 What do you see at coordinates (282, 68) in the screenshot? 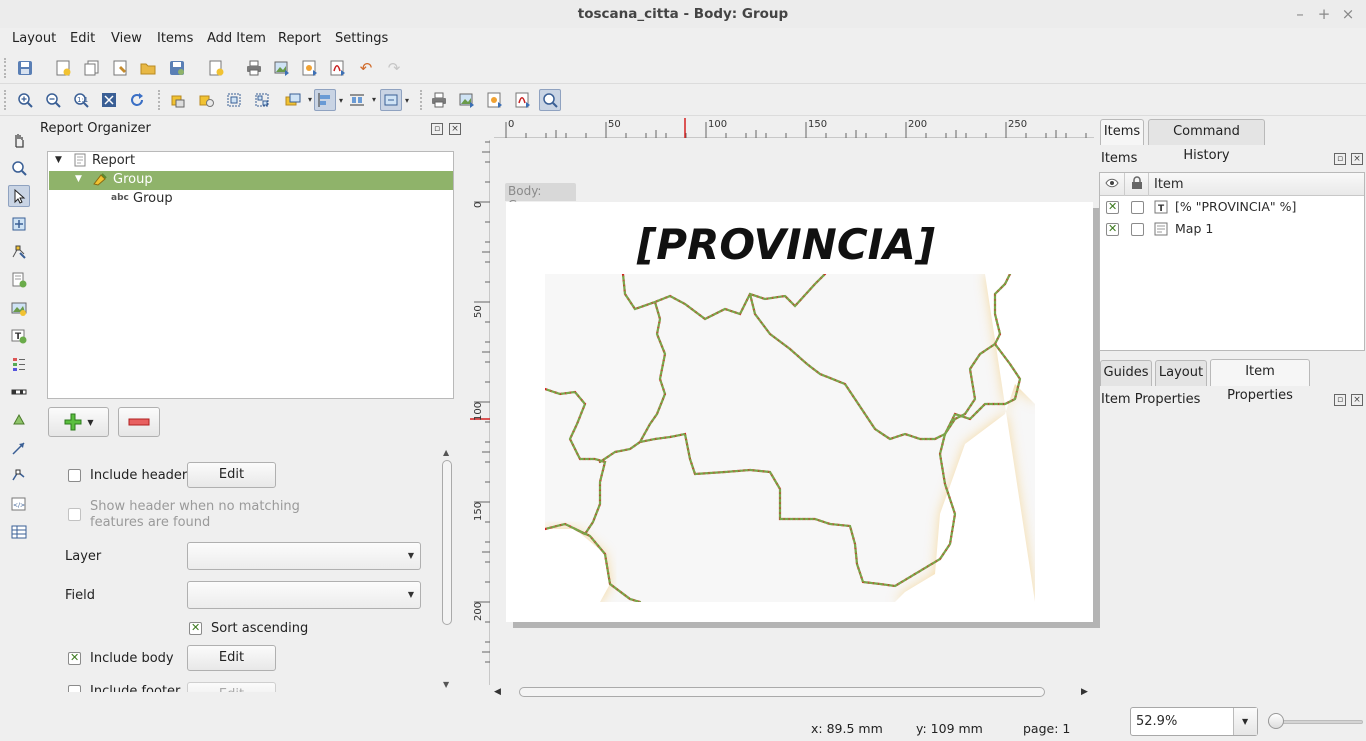
I see `export-image-icon` at bounding box center [282, 68].